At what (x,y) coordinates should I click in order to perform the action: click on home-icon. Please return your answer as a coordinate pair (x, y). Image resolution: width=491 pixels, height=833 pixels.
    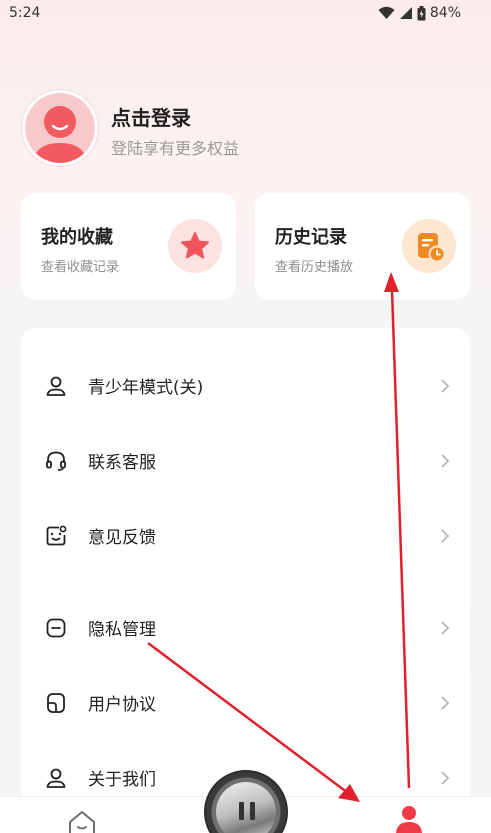
    Looking at the image, I should click on (82, 821).